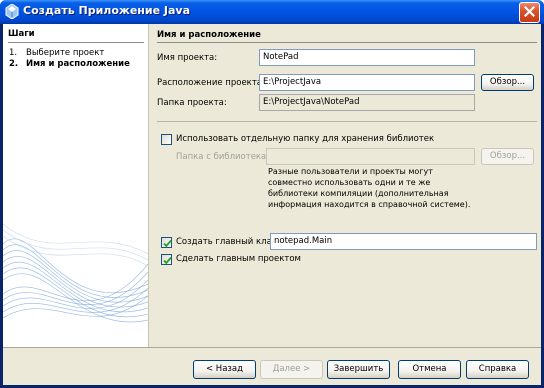 The width and height of the screenshot is (544, 388). What do you see at coordinates (187, 58) in the screenshot?
I see `project-name-label: Имя проекта:` at bounding box center [187, 58].